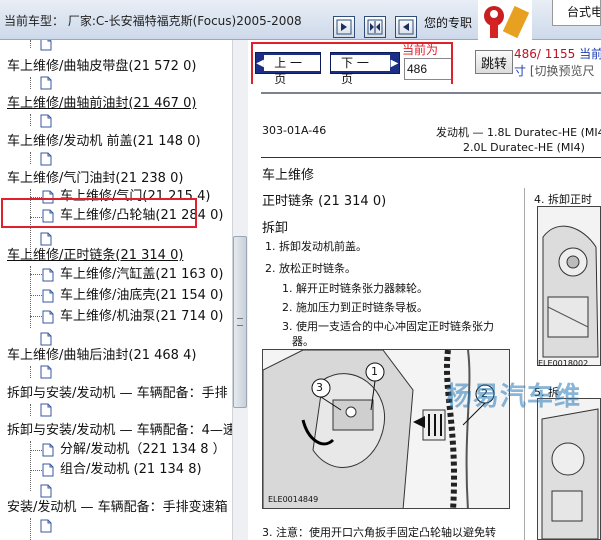  I want to click on tree-item: 安装/发动机 — 车辆配备：手排变速箱, so click(120, 508).